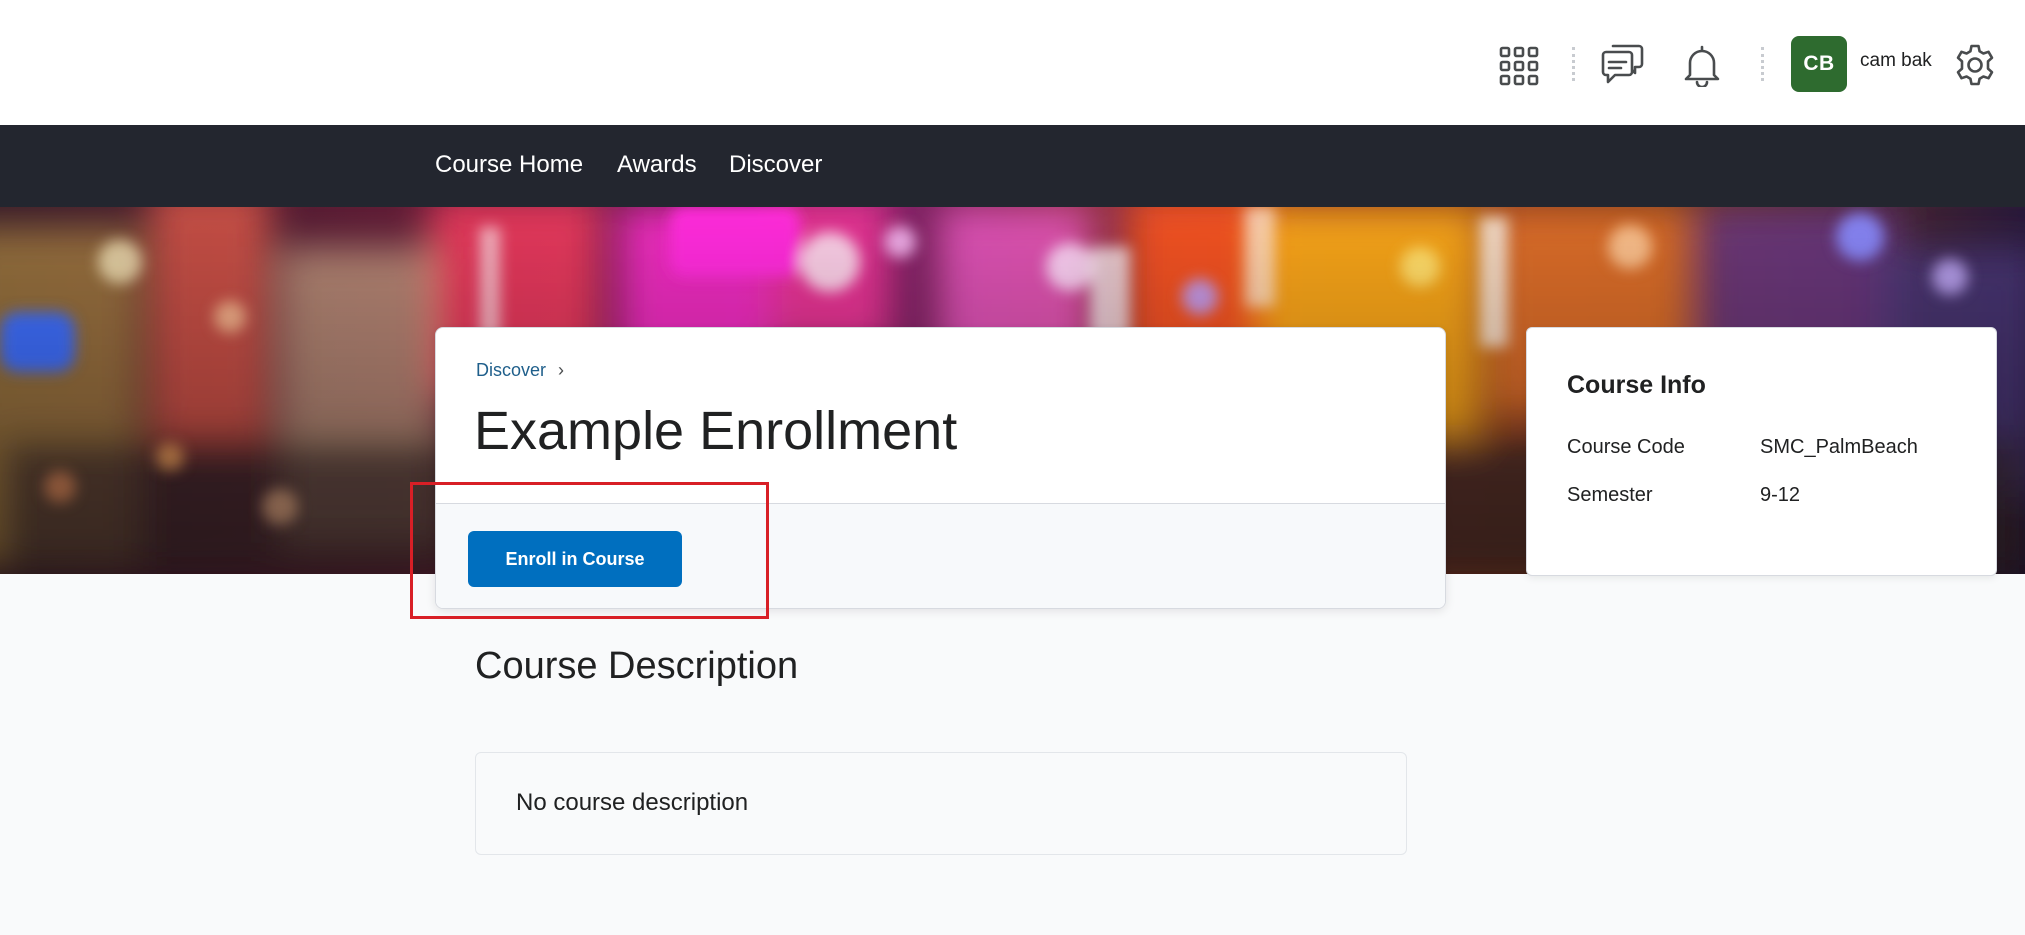 This screenshot has width=2025, height=935. Describe the element at coordinates (657, 165) in the screenshot. I see `nav-item-awards: Awards` at that location.